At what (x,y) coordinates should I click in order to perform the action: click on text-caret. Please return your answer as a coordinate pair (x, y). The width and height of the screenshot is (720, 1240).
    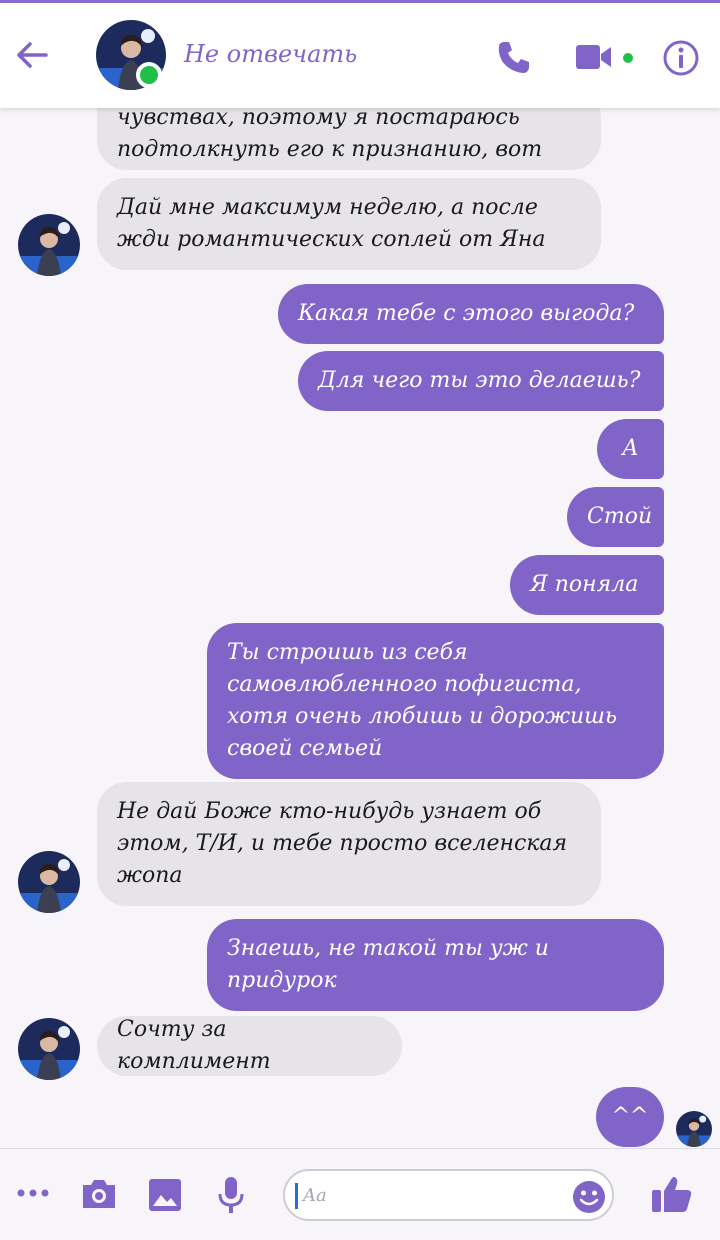
    Looking at the image, I should click on (296, 1196).